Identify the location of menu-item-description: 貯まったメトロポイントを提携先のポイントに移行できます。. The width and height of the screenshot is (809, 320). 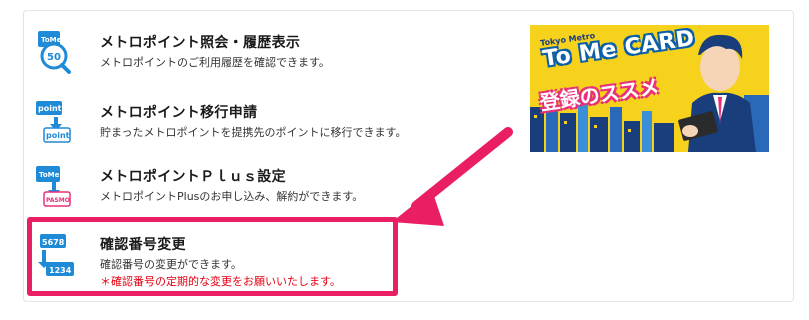
(253, 132).